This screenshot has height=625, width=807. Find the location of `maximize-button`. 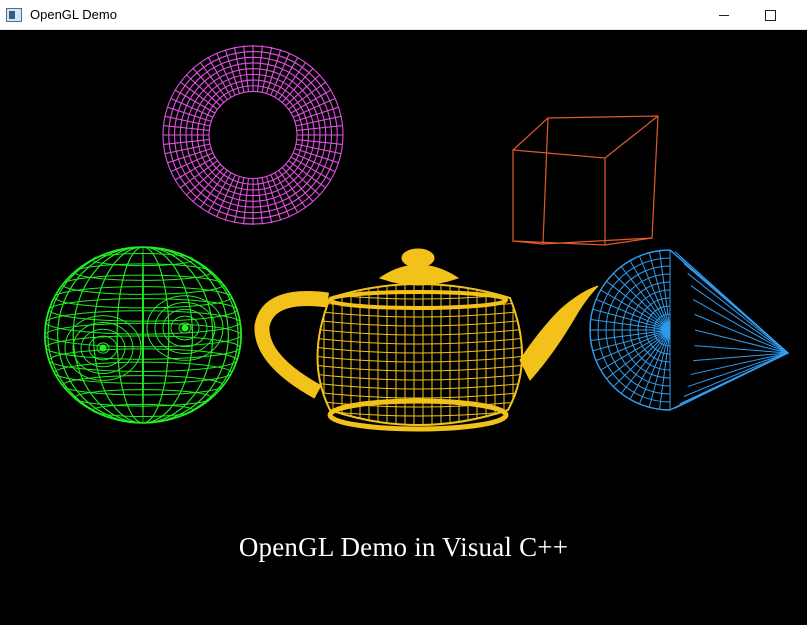

maximize-button is located at coordinates (770, 15).